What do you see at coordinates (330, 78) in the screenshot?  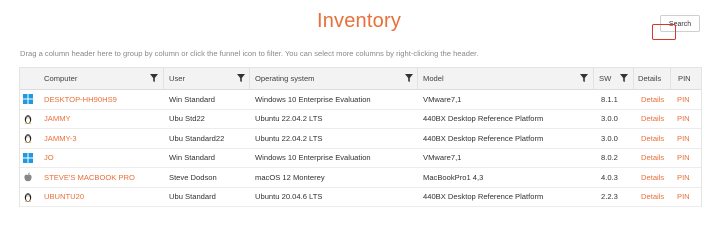 I see `column-header-os: Operating system` at bounding box center [330, 78].